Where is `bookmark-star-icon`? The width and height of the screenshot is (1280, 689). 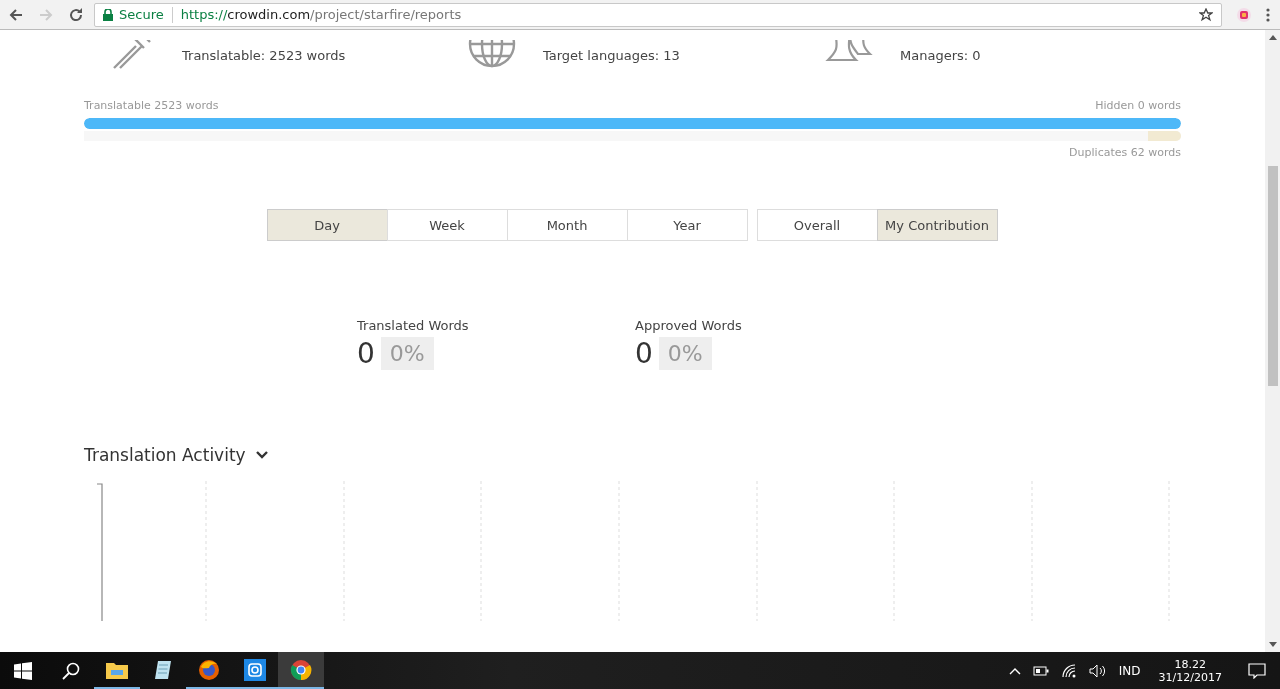
bookmark-star-icon is located at coordinates (1206, 14).